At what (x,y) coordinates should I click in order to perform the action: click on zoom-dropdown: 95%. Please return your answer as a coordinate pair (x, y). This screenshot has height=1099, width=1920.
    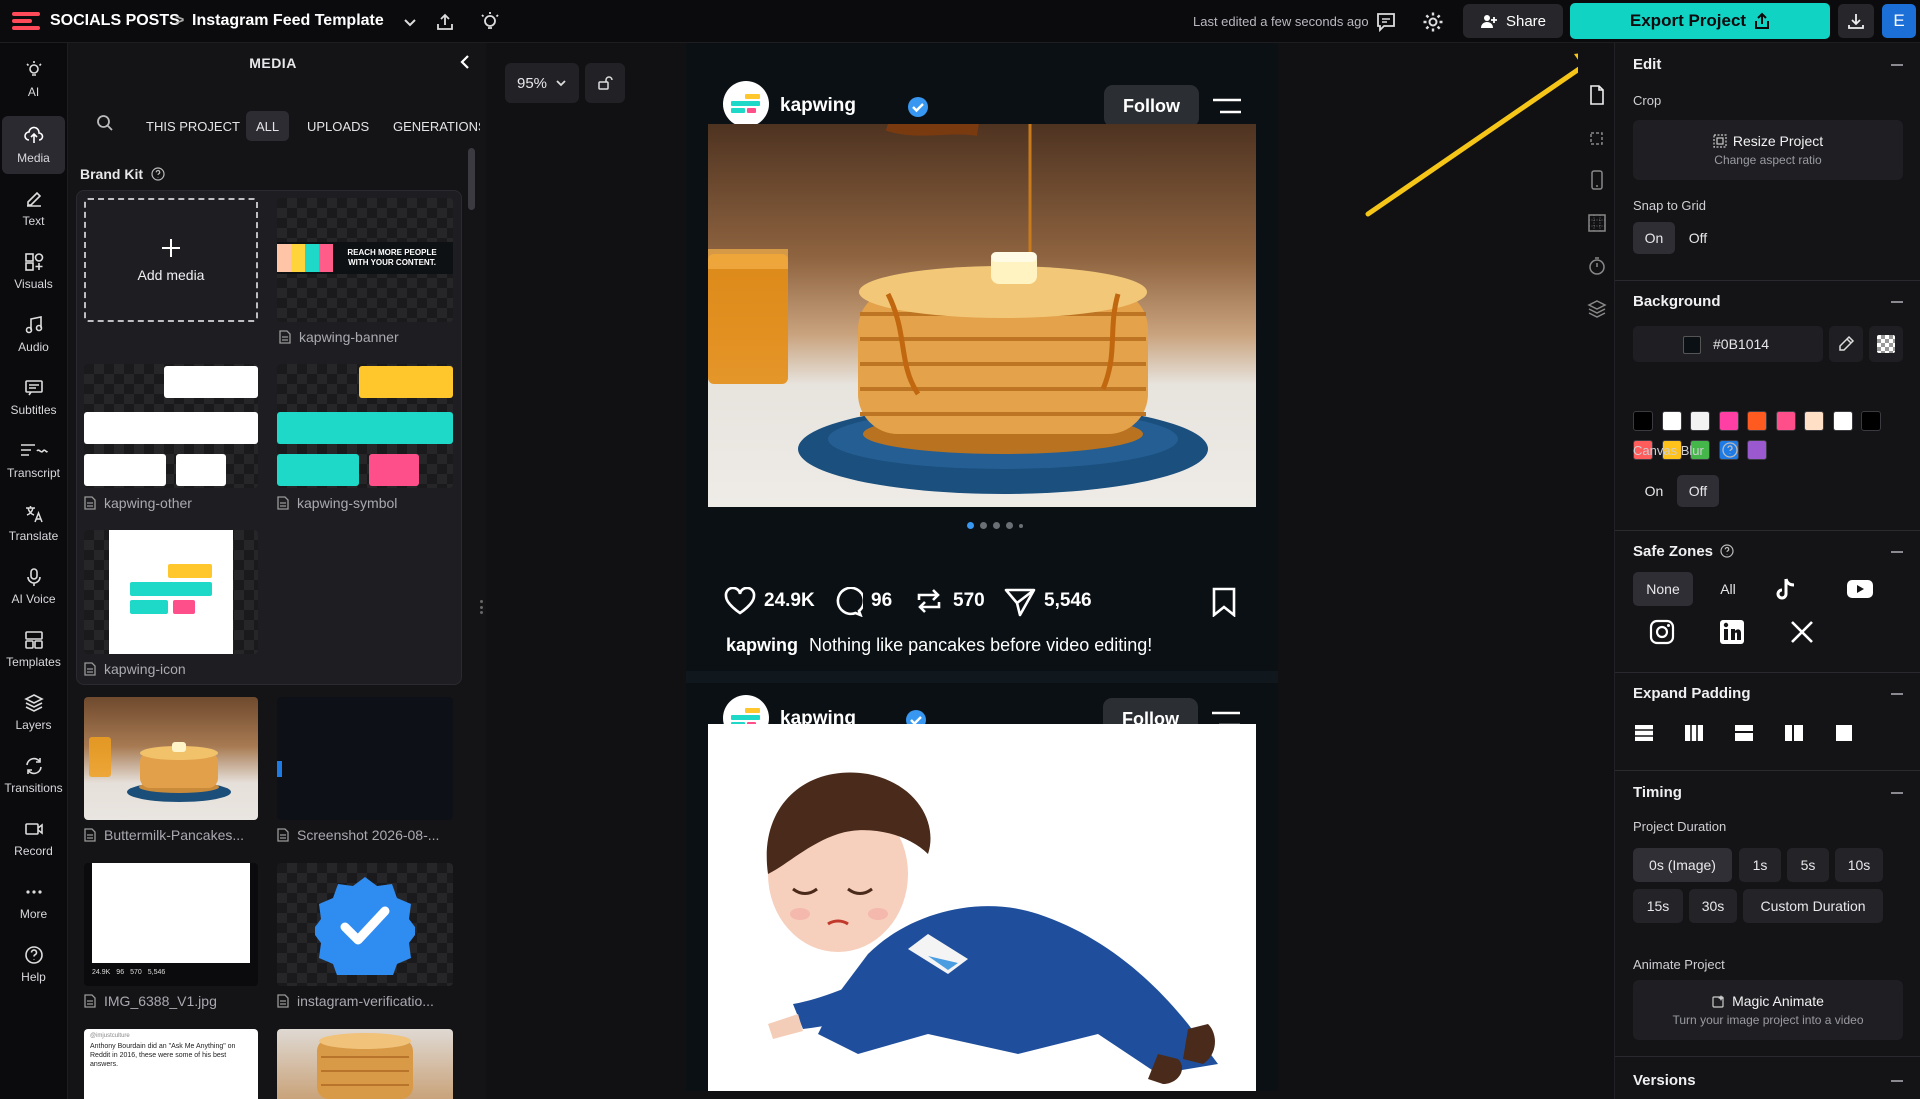
    Looking at the image, I should click on (542, 83).